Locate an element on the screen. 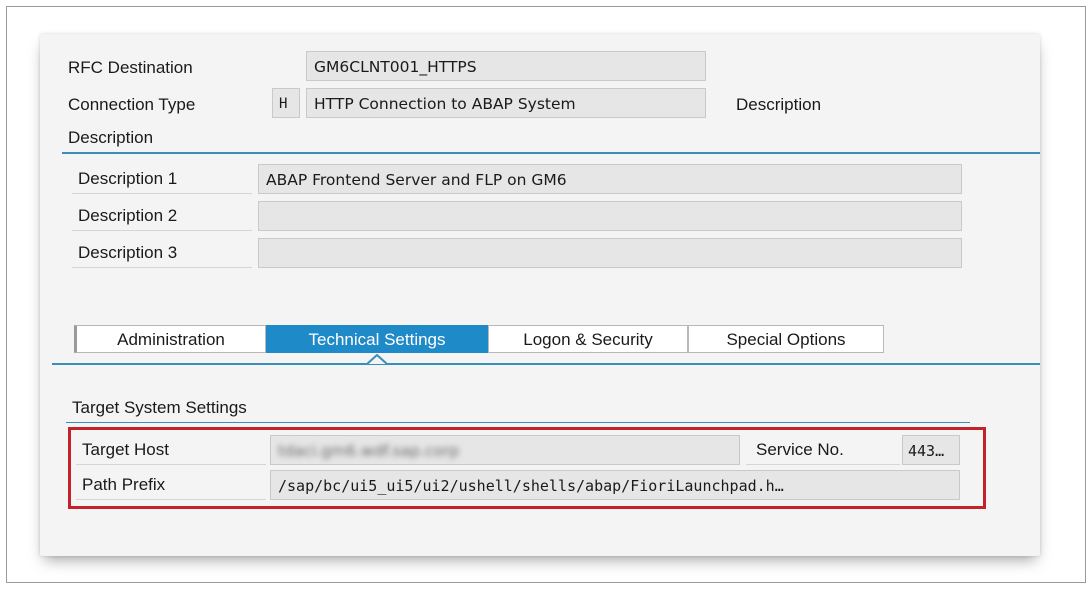 Image resolution: width=1092 pixels, height=589 pixels. description-2-label: Description 2 is located at coordinates (162, 216).